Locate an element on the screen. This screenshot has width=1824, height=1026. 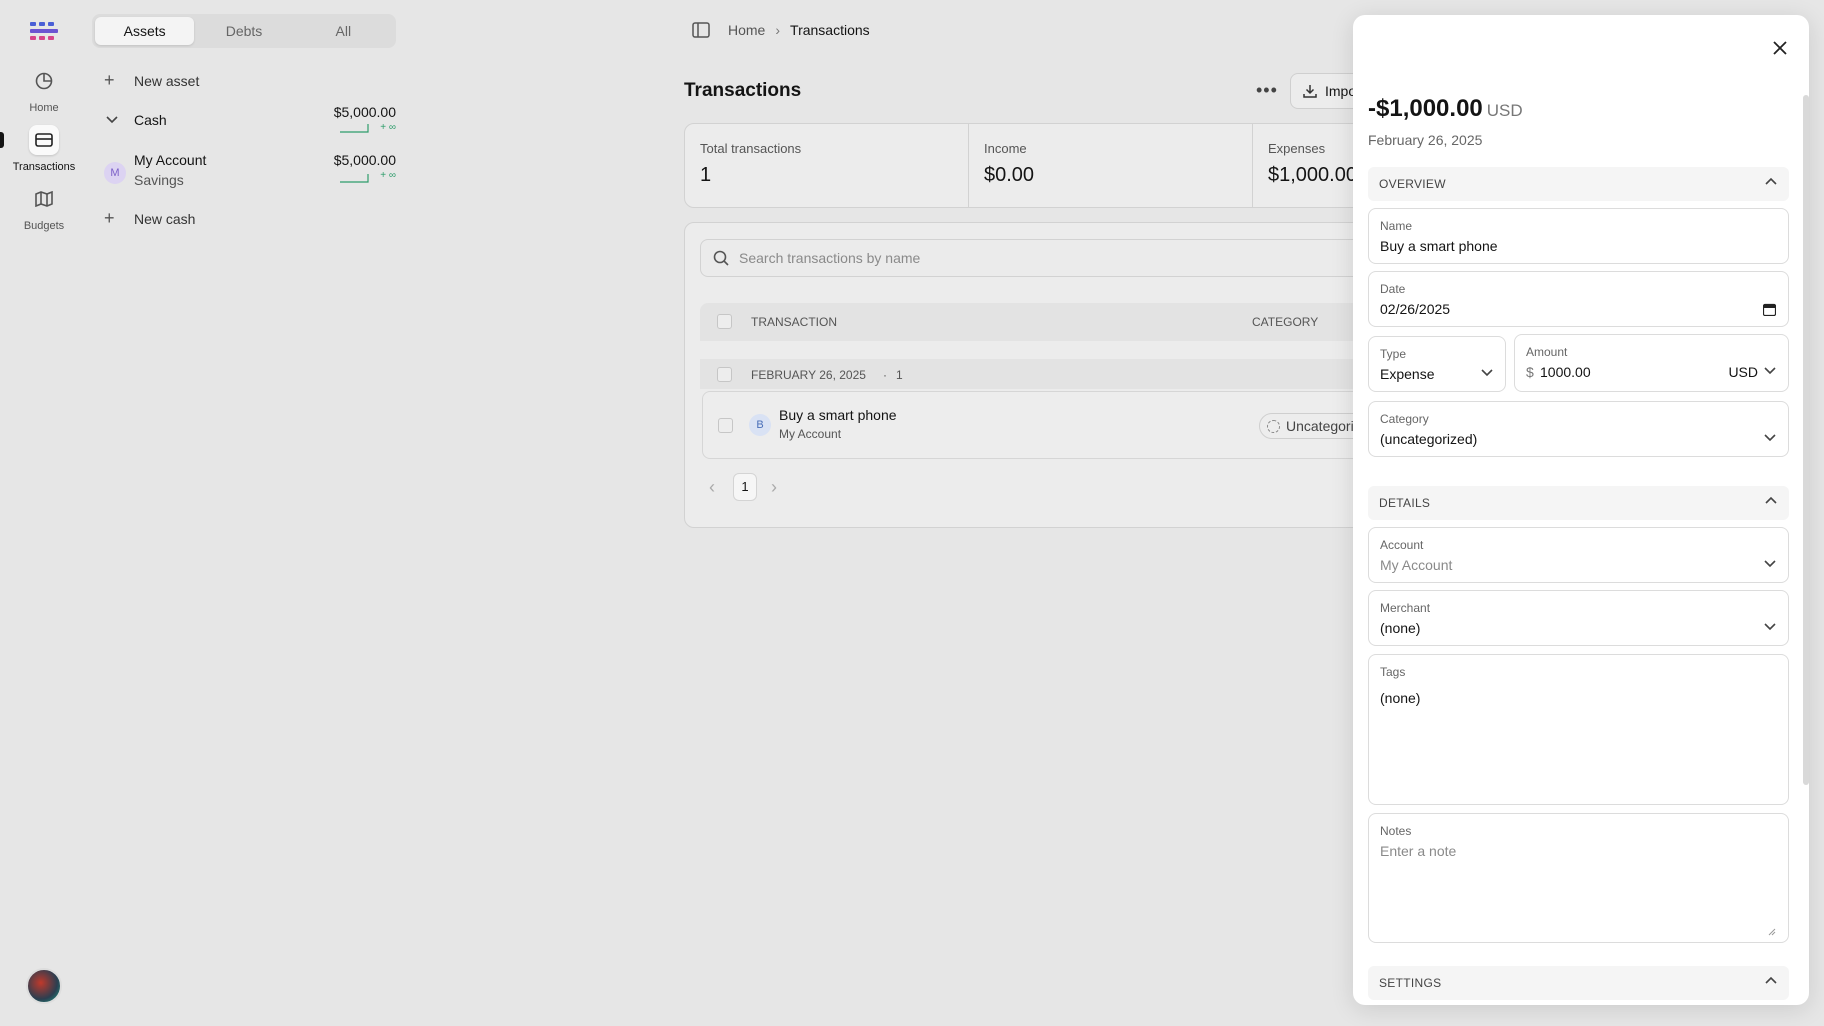
account-select: Account My Account is located at coordinates (1578, 555).